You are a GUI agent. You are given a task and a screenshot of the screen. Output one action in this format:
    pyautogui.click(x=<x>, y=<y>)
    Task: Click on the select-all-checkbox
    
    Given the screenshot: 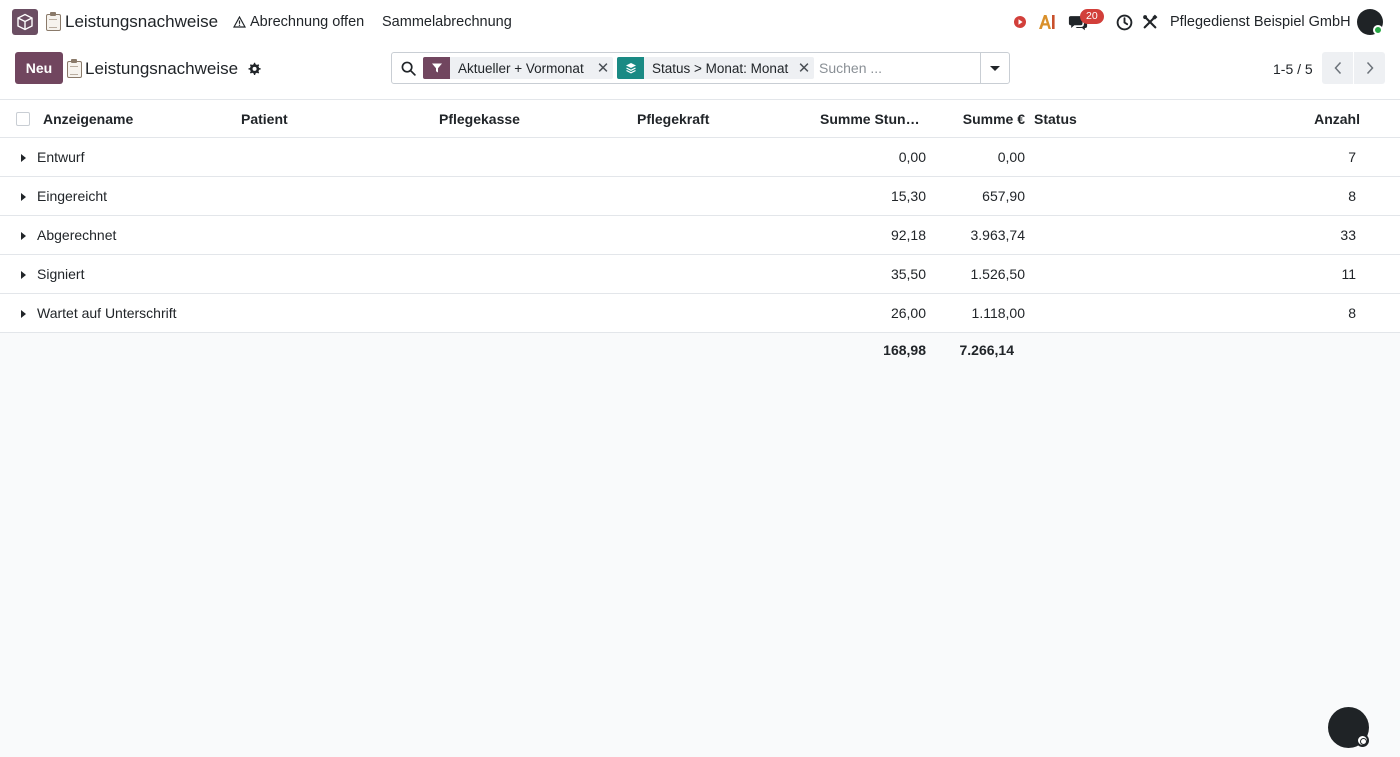 What is the action you would take?
    pyautogui.click(x=23, y=119)
    